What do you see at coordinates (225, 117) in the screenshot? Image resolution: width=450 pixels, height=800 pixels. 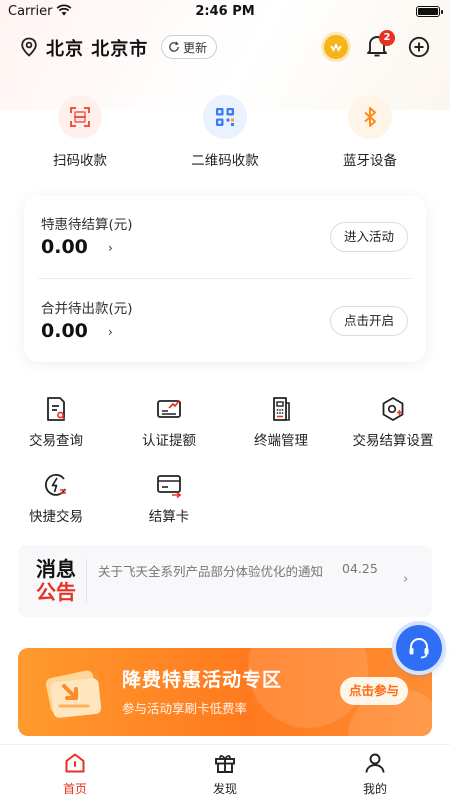 I see `qr-code-icon` at bounding box center [225, 117].